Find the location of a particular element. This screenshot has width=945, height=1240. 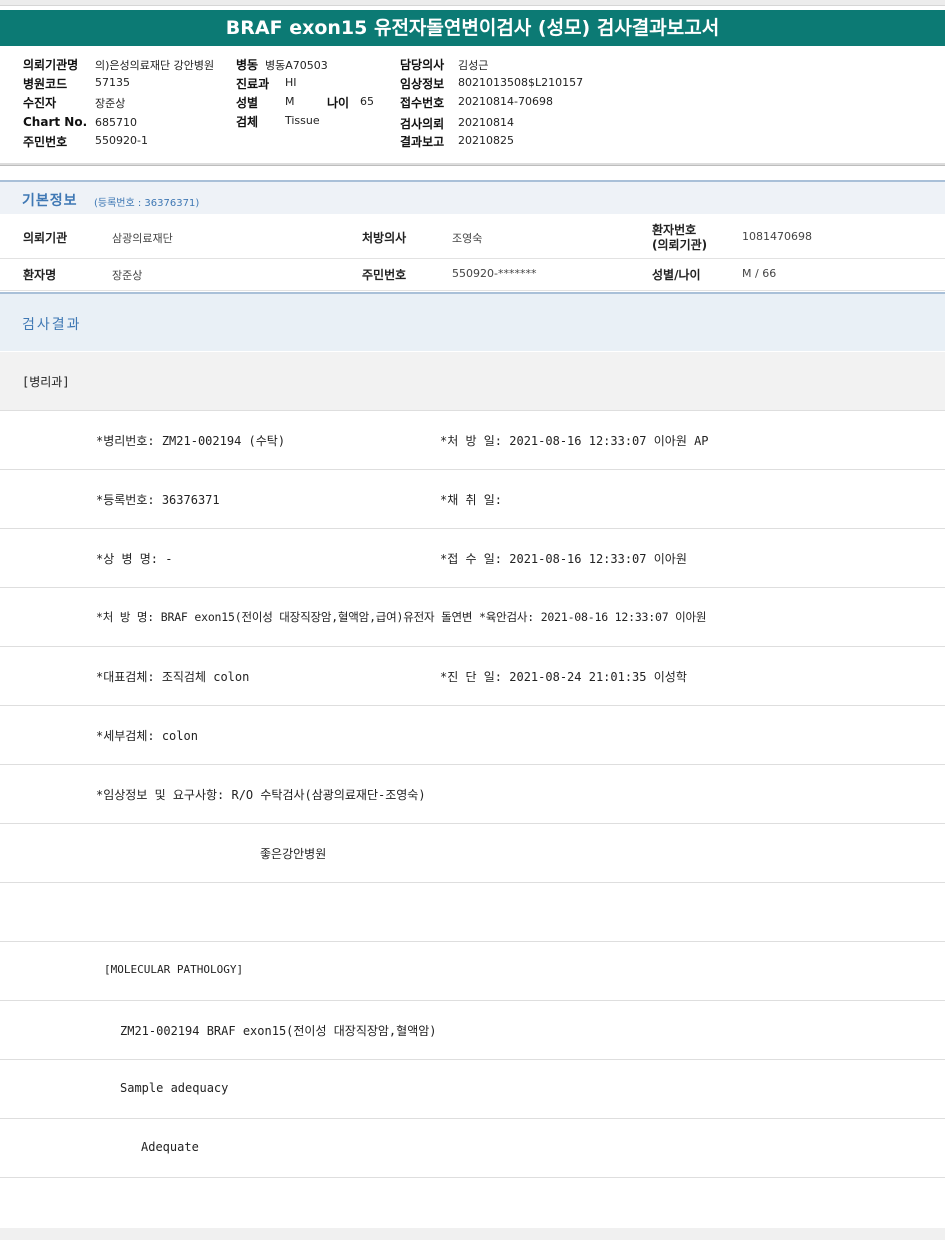

top-strip is located at coordinates (472, 3).